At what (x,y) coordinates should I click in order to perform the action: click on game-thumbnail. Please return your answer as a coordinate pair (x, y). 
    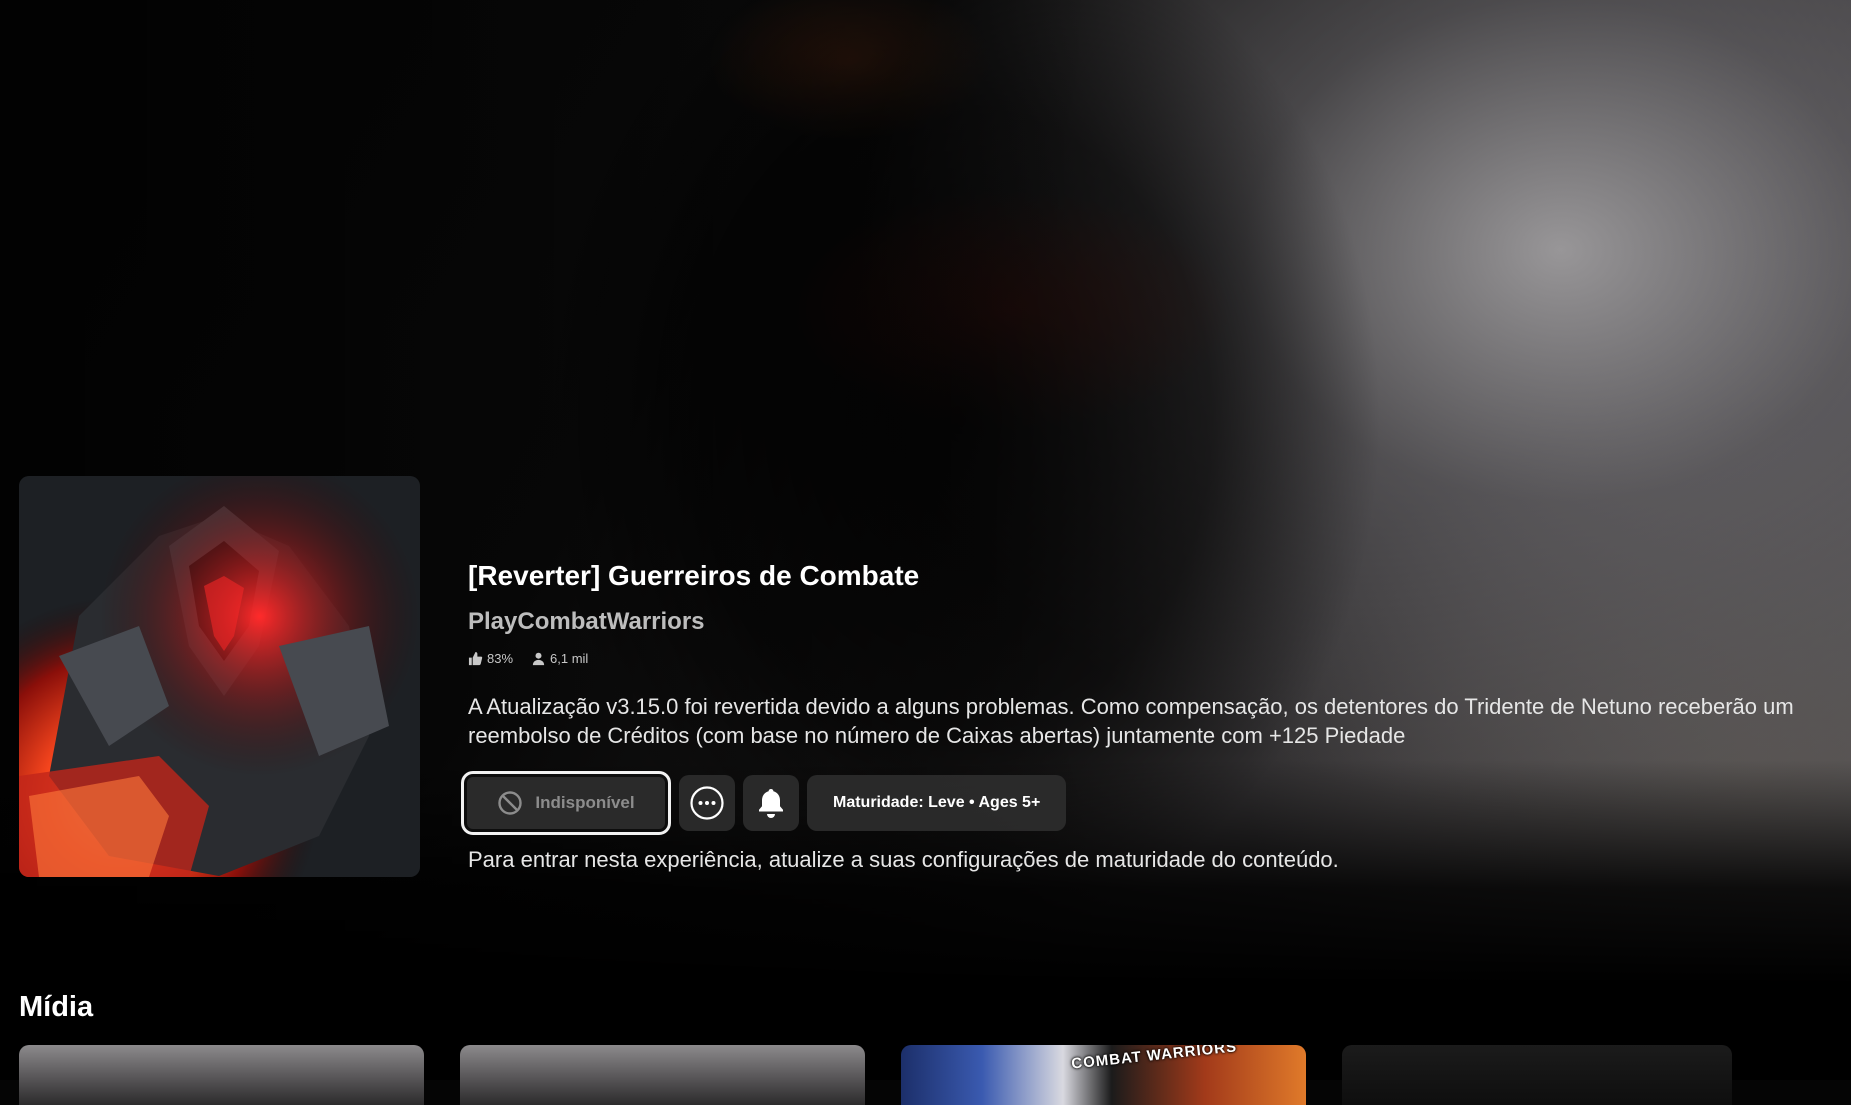
    Looking at the image, I should click on (219, 676).